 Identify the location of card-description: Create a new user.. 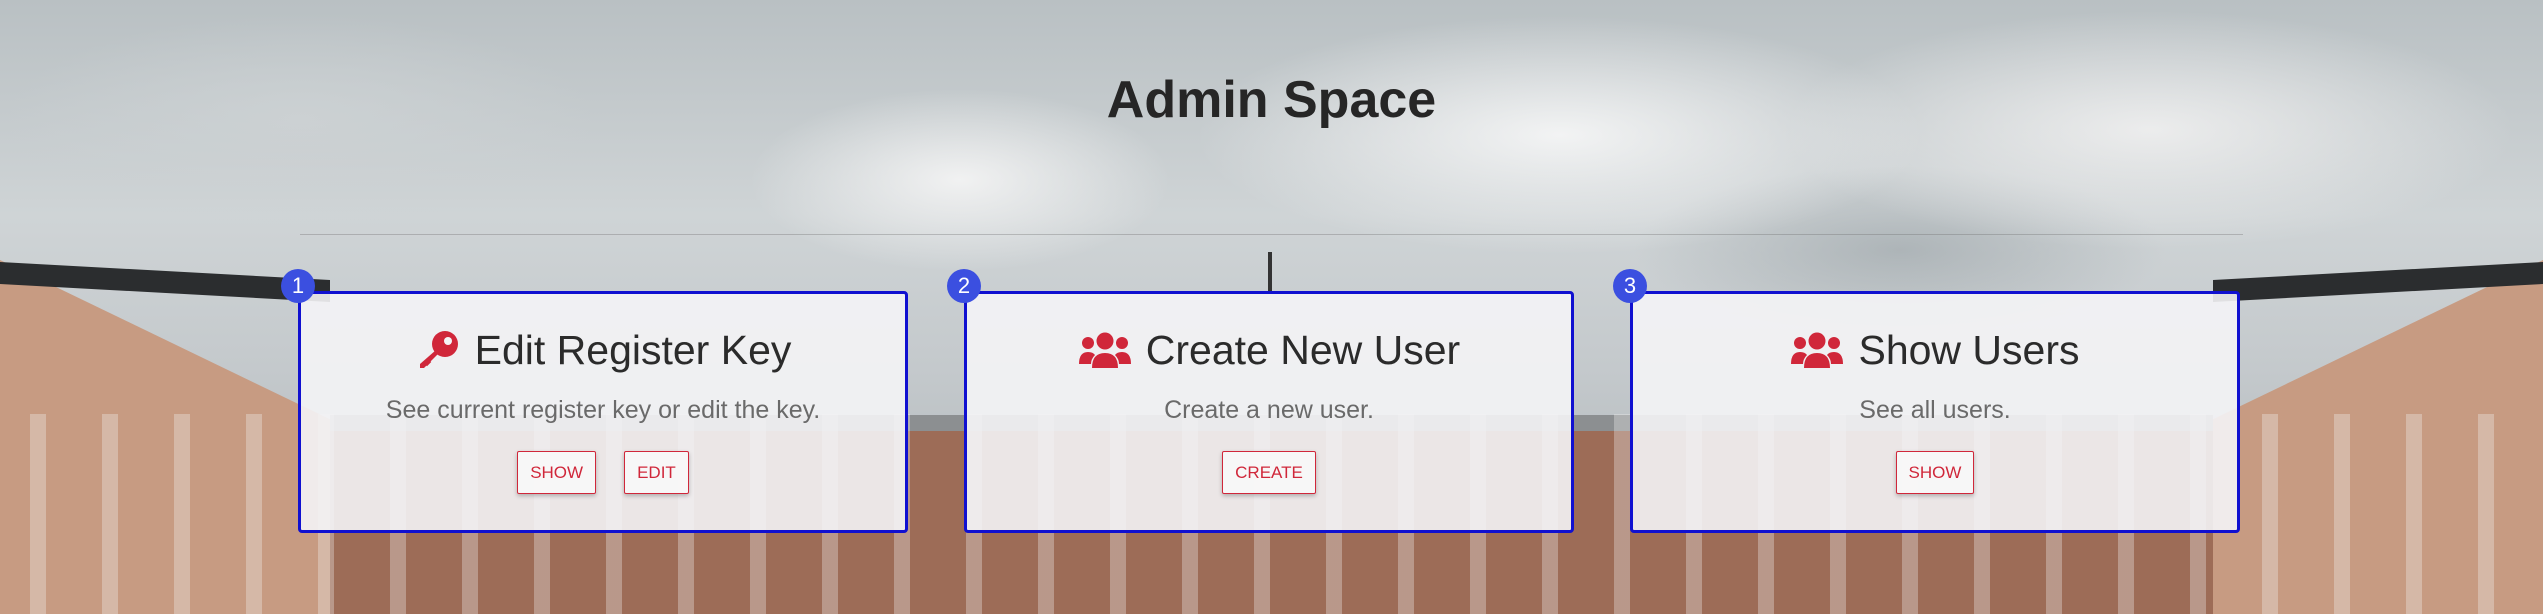
(1269, 410).